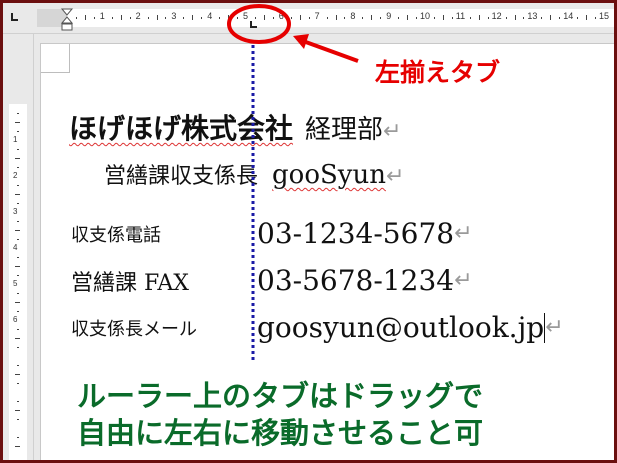  Describe the element at coordinates (67, 20) in the screenshot. I see `indent-marker-icon` at that location.